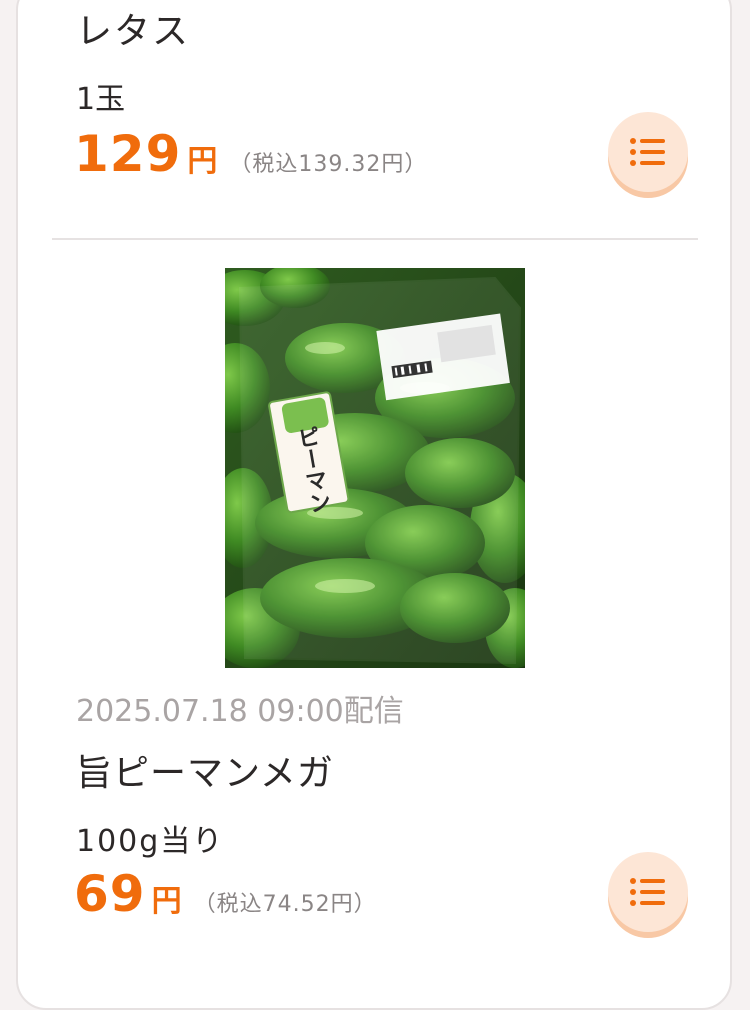 Image resolution: width=750 pixels, height=1010 pixels. Describe the element at coordinates (101, 99) in the screenshot. I see `product-unit: 1玉` at that location.